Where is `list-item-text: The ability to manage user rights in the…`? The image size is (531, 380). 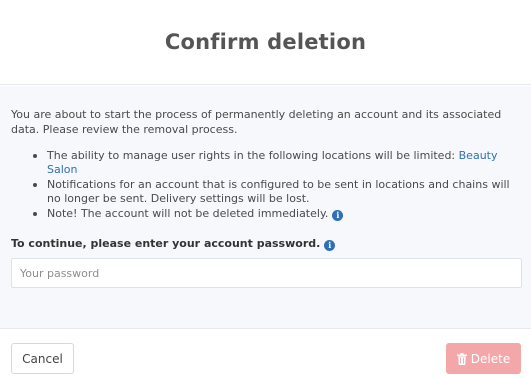
list-item-text: The ability to manage user rights in the… is located at coordinates (253, 155).